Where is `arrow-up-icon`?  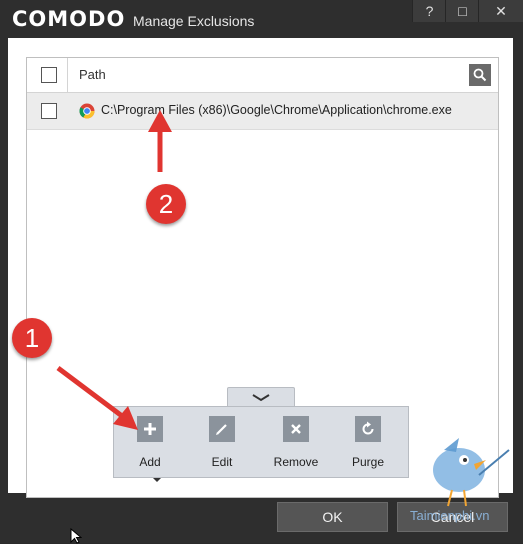
arrow-up-icon is located at coordinates (160, 121).